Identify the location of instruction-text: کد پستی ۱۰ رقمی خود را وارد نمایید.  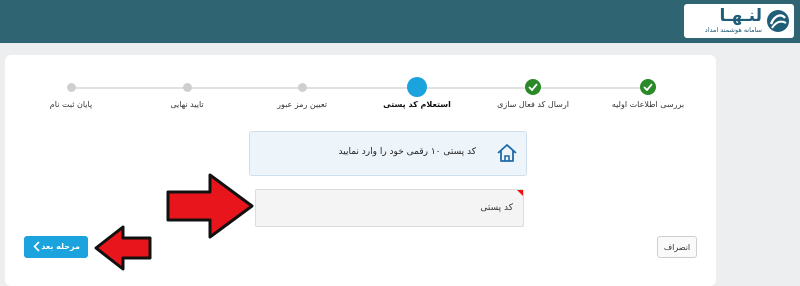
(407, 152).